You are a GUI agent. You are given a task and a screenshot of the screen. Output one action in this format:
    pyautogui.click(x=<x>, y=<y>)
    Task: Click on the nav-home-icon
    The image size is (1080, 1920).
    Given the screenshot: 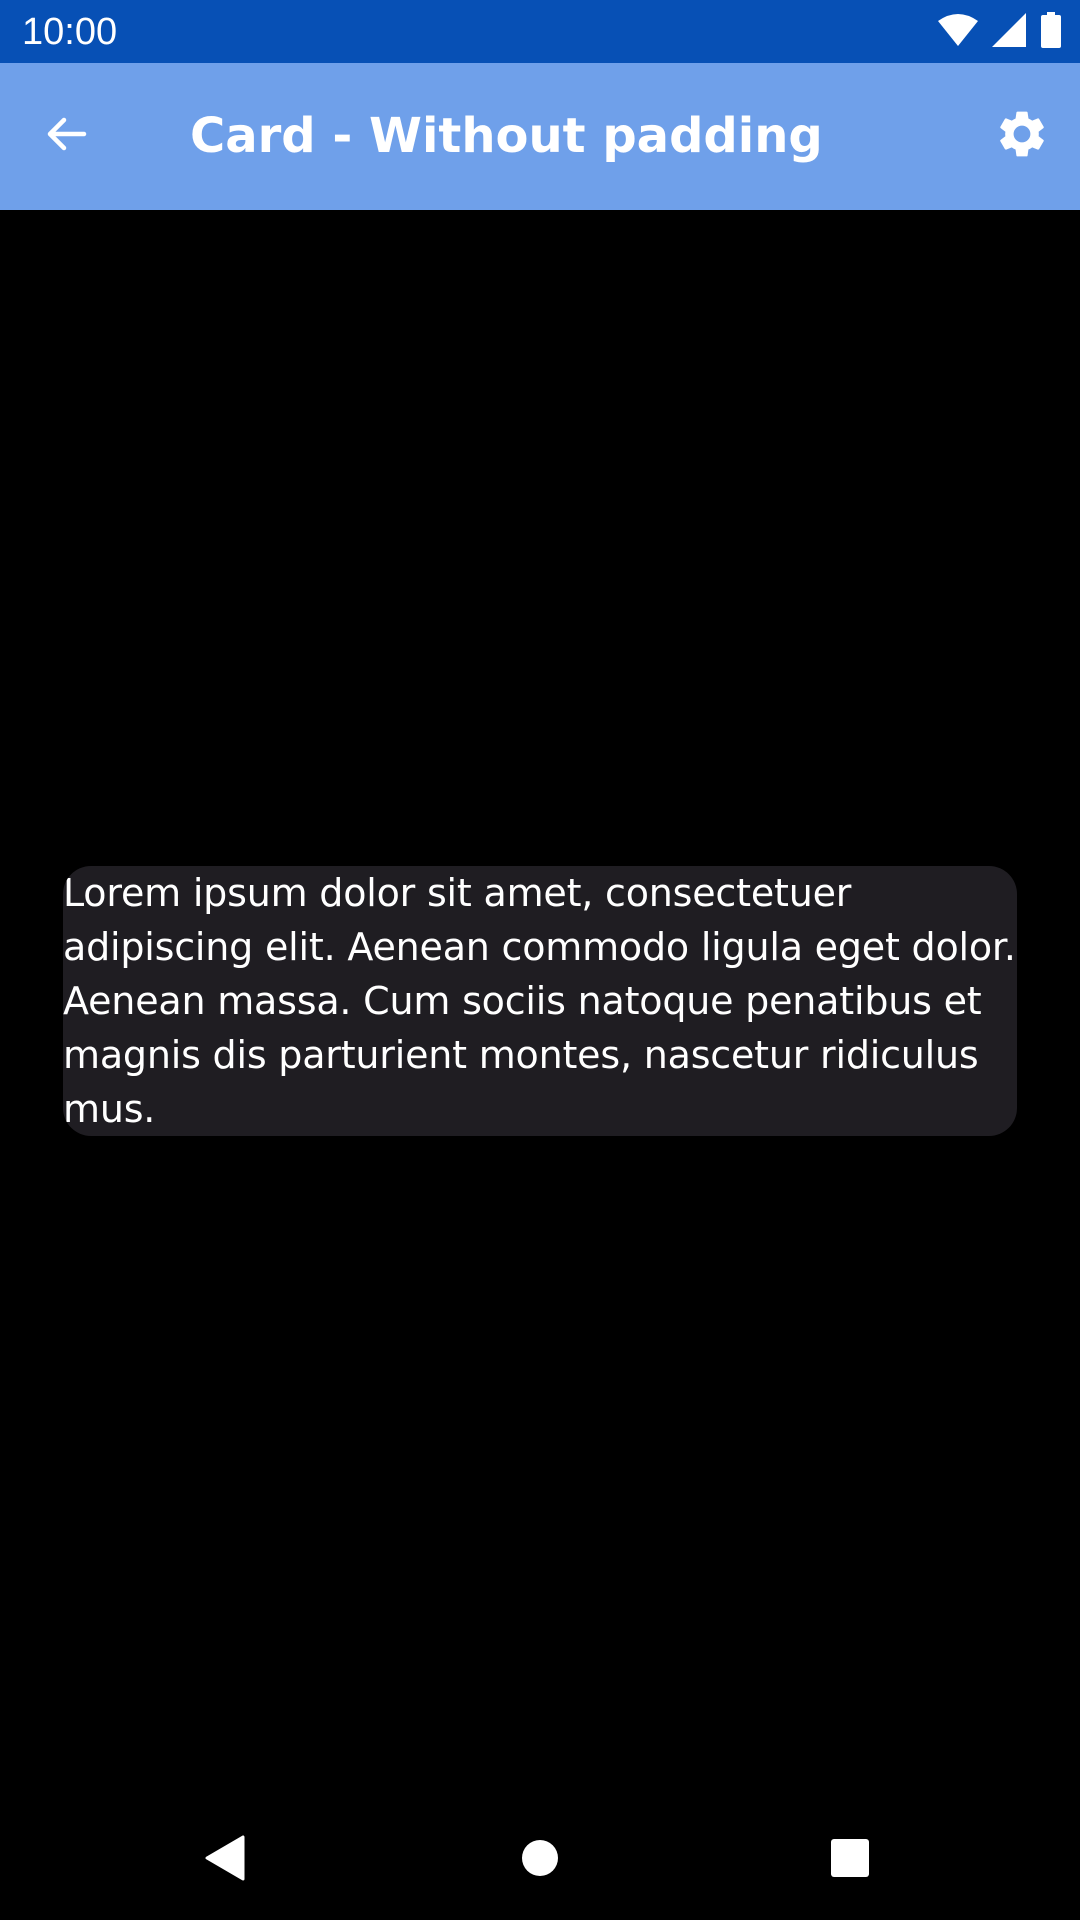 What is the action you would take?
    pyautogui.click(x=540, y=1860)
    